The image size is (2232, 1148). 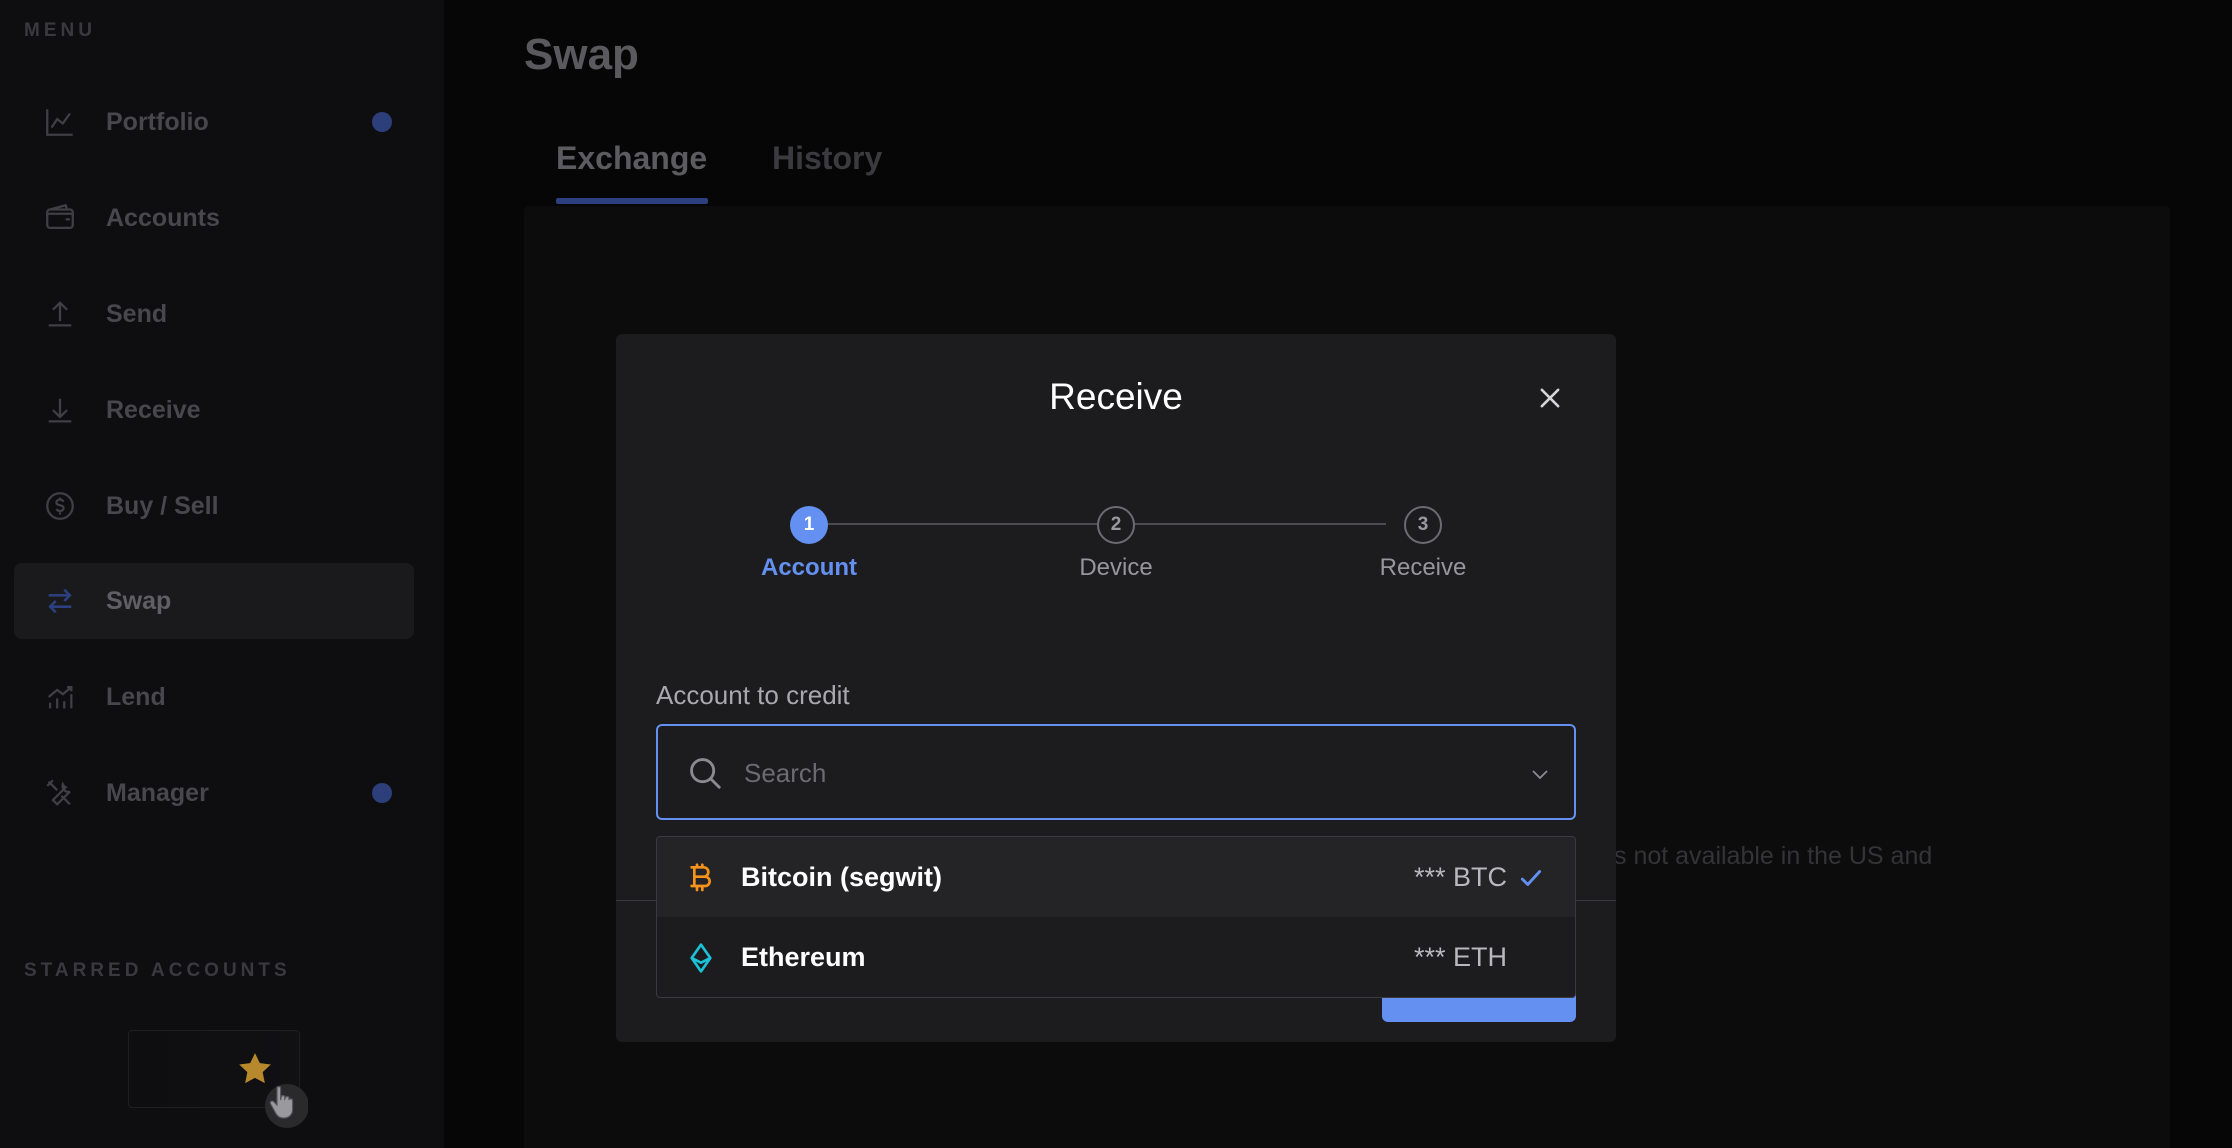 What do you see at coordinates (136, 696) in the screenshot?
I see `sidebar-item-label: Lend` at bounding box center [136, 696].